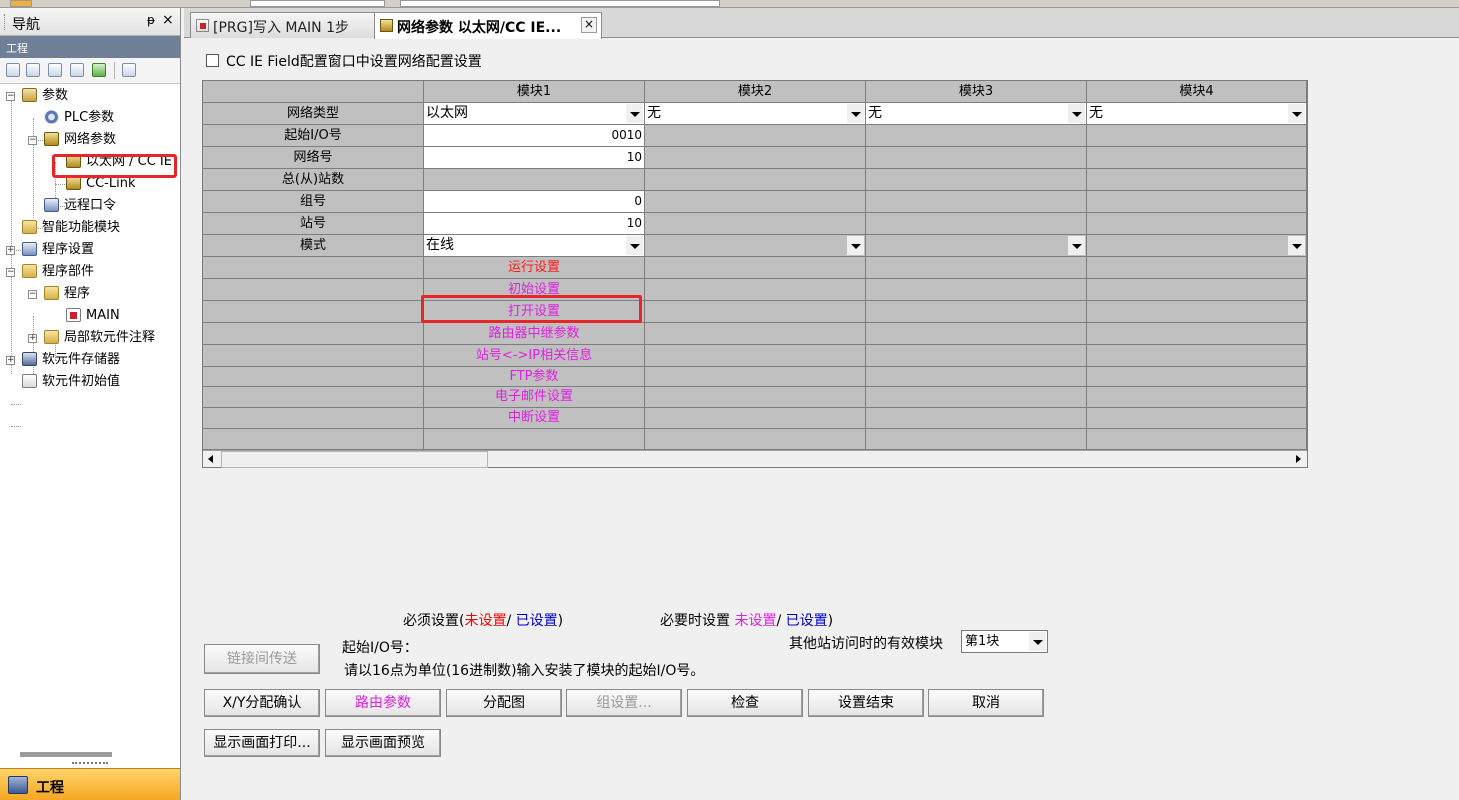 The width and height of the screenshot is (1459, 800). I want to click on mode-select-module2, so click(755, 246).